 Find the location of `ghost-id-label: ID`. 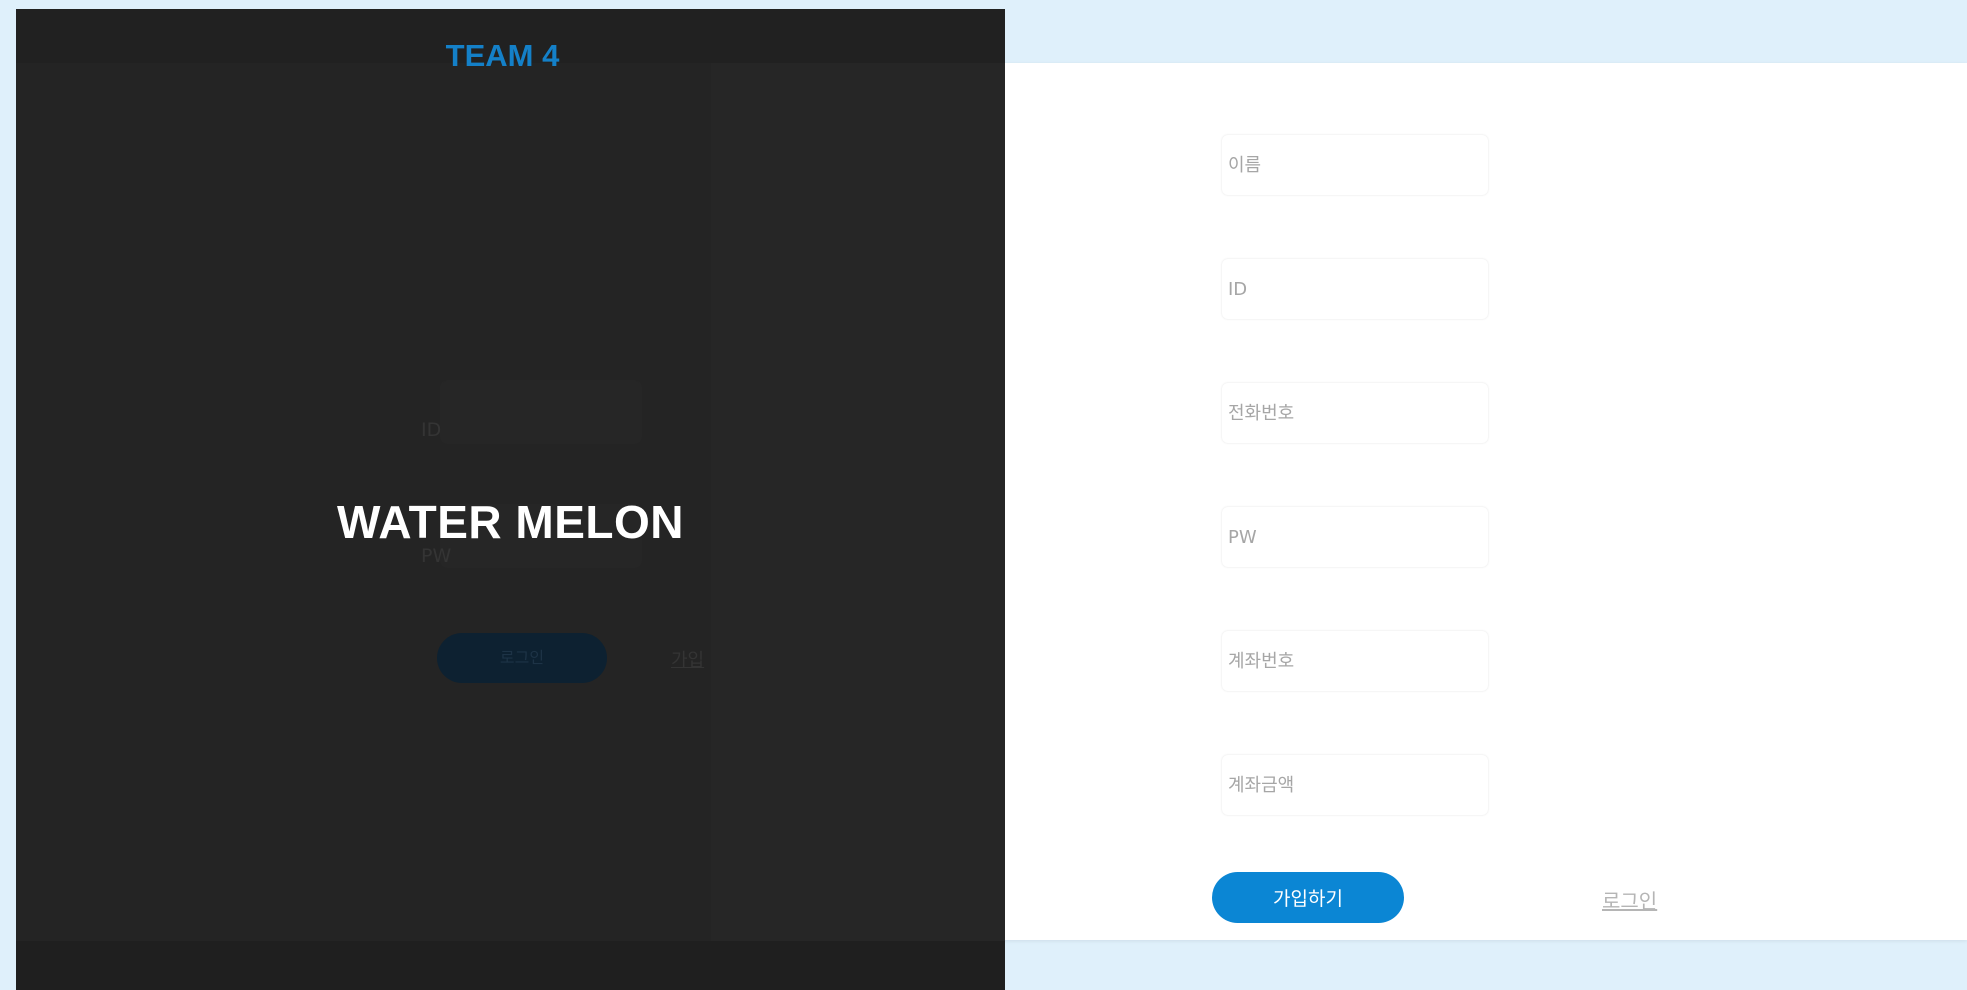

ghost-id-label: ID is located at coordinates (431, 430).